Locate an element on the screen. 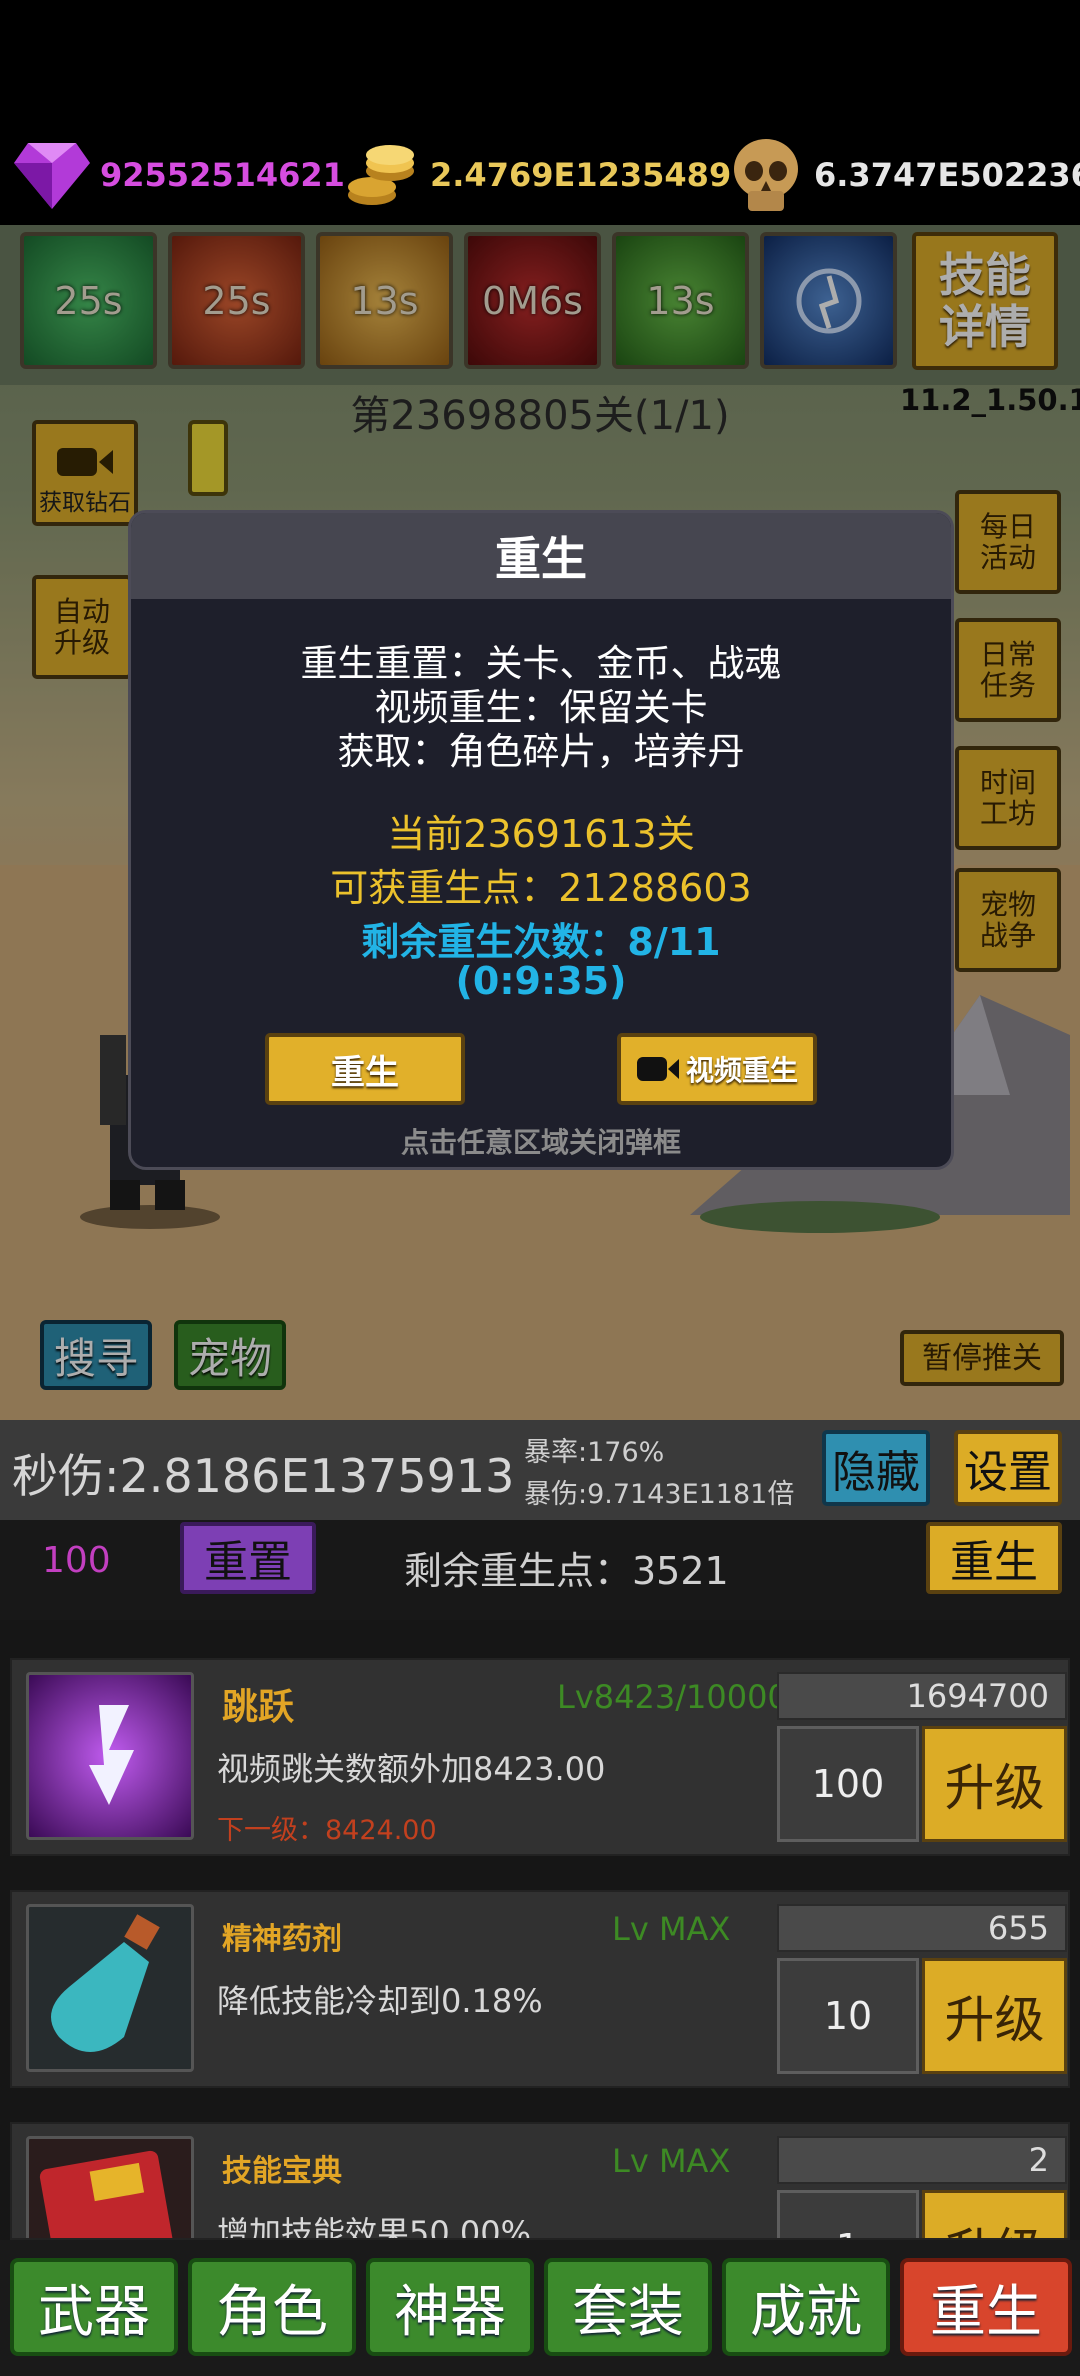  red-book-icon is located at coordinates (110, 2187).